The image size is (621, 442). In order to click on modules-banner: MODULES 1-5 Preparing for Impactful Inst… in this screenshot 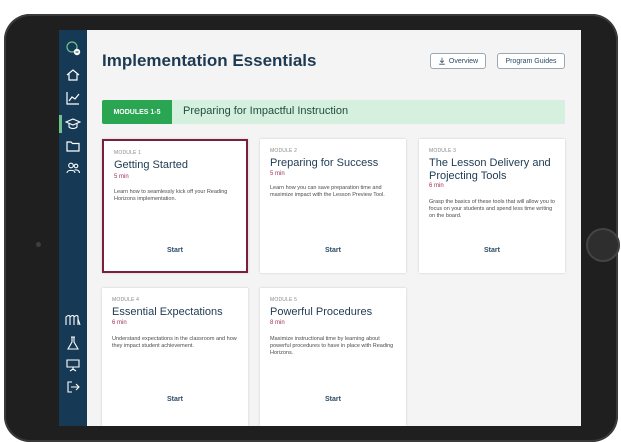, I will do `click(333, 112)`.